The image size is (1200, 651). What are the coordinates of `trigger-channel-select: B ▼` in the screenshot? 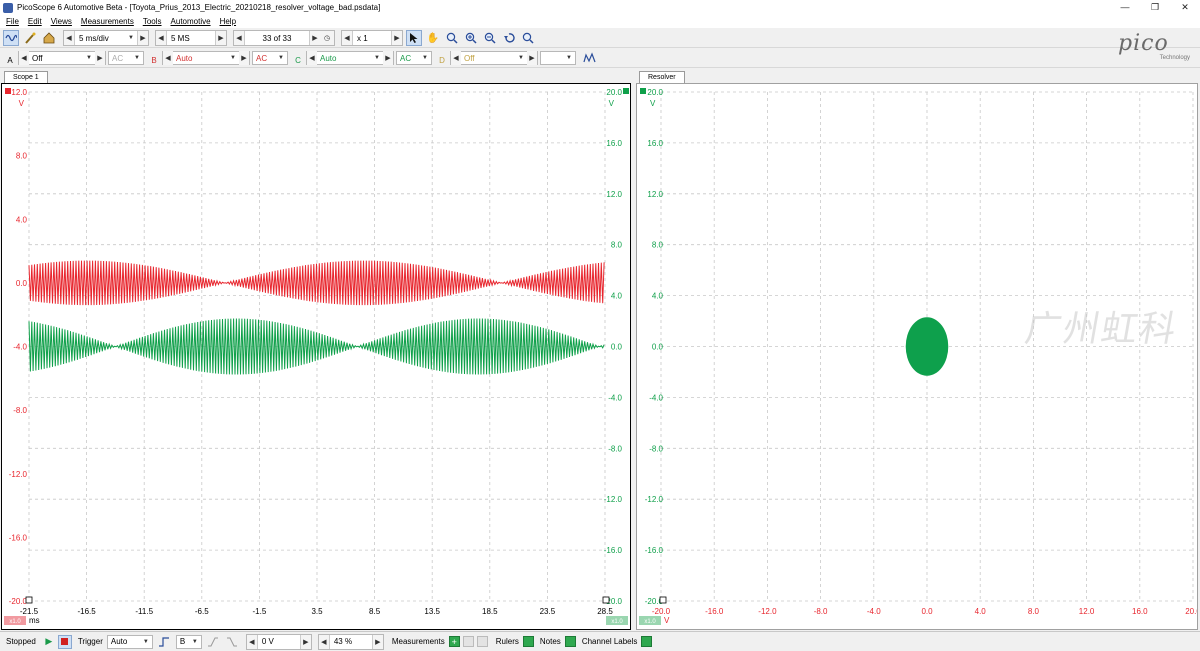 It's located at (188, 641).